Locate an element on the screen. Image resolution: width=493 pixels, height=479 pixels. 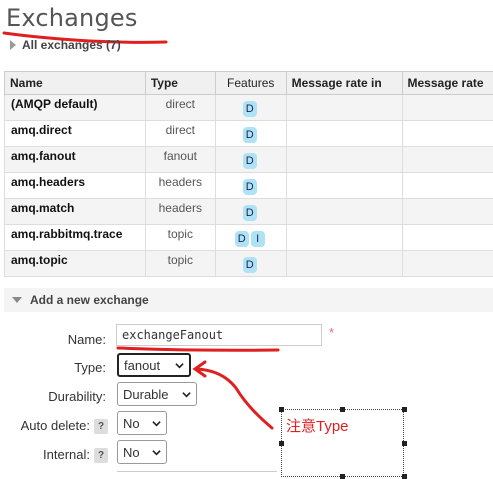
auto-delete-help-icon: ? is located at coordinates (101, 426).